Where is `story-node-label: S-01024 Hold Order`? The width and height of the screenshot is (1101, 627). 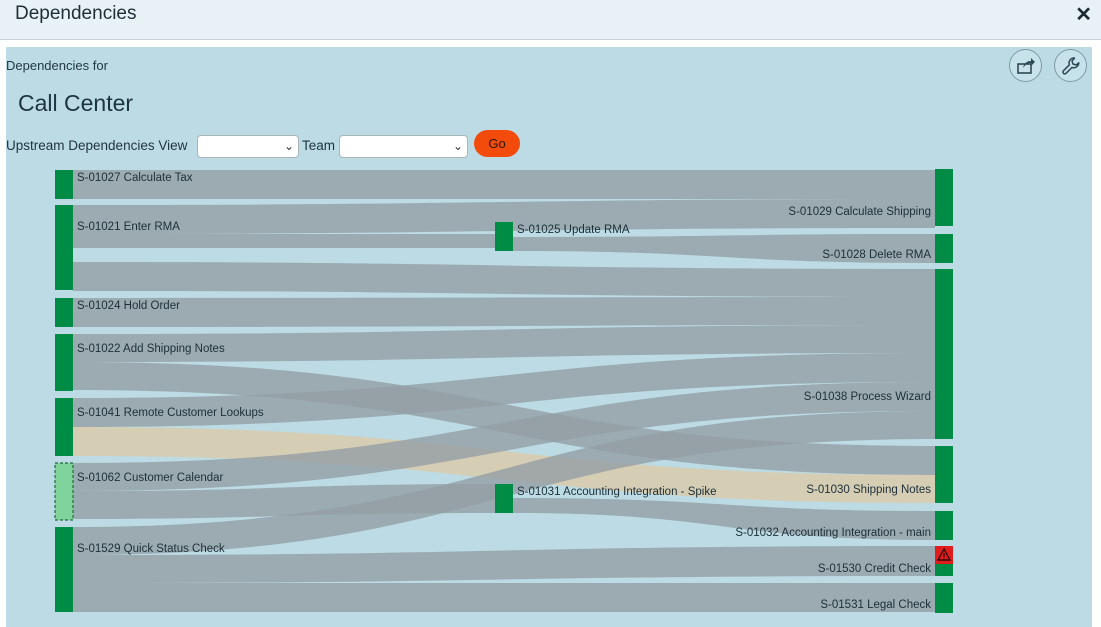 story-node-label: S-01024 Hold Order is located at coordinates (128, 306).